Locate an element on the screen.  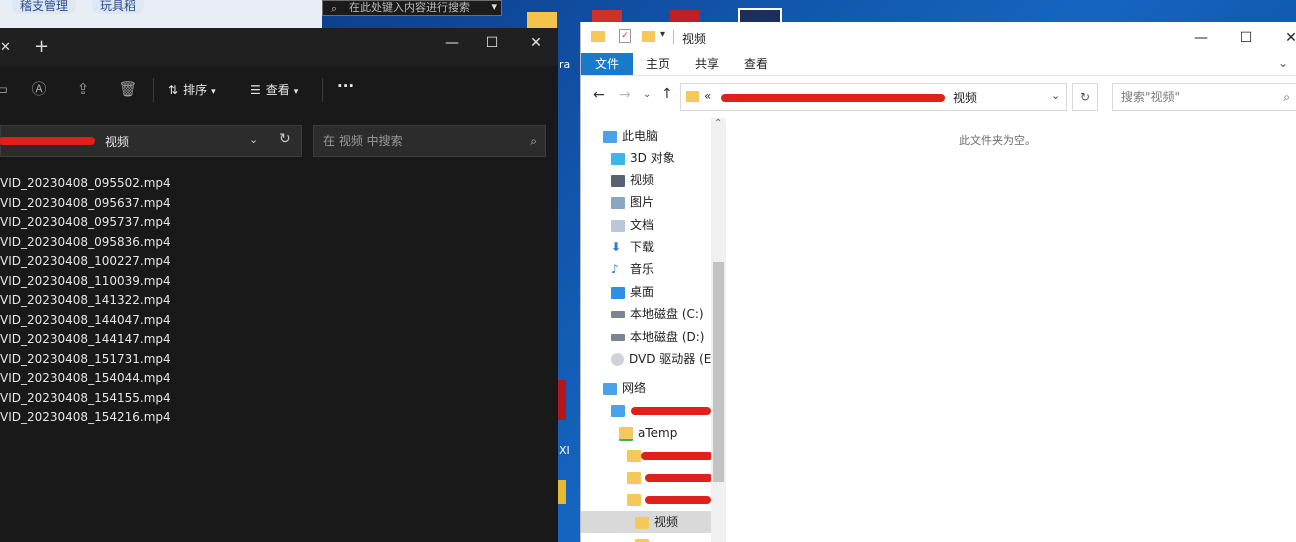
redacted-computer-name is located at coordinates (671, 411).